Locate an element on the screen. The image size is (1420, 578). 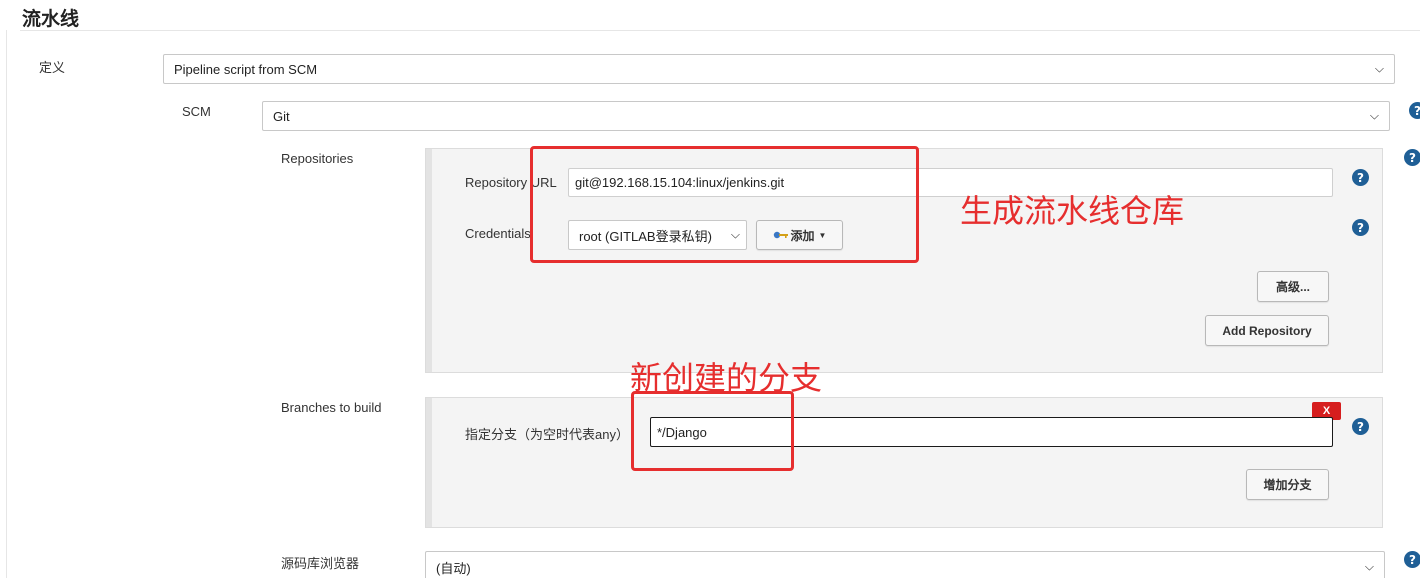
scm-select-value: Git is located at coordinates (281, 116).